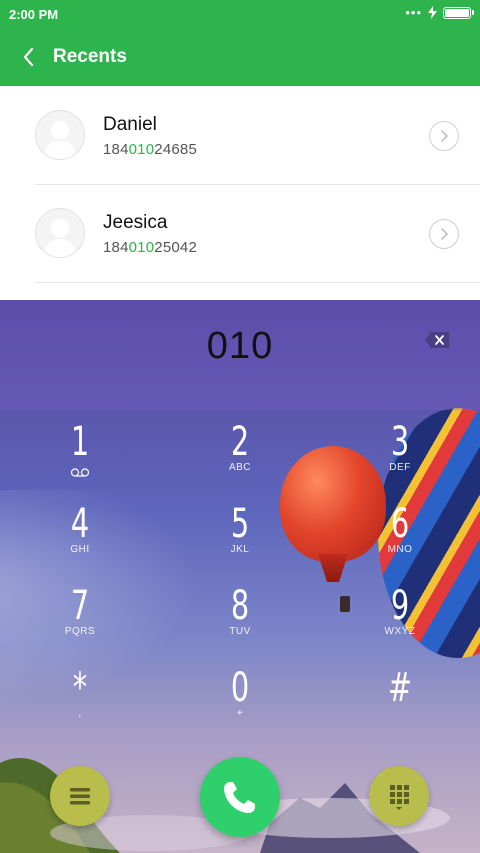 The image size is (480, 853). I want to click on key-digit: 6, so click(400, 524).